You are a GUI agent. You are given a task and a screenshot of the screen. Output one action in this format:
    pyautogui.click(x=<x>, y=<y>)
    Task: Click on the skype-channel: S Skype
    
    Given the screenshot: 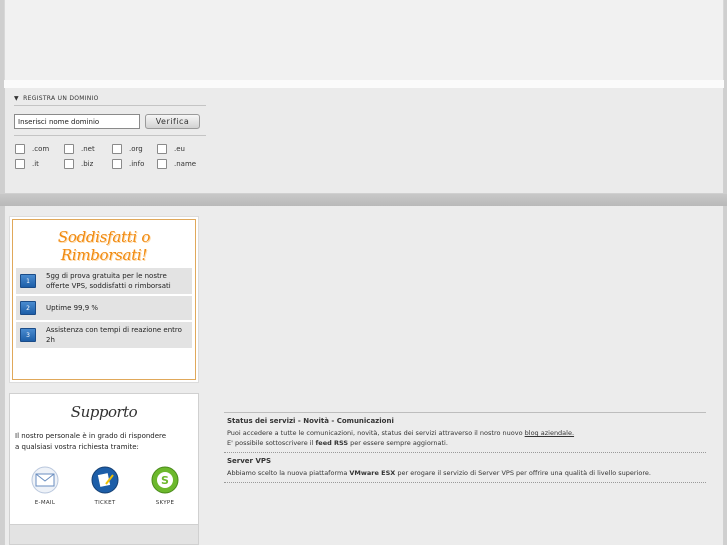 What is the action you would take?
    pyautogui.click(x=165, y=485)
    